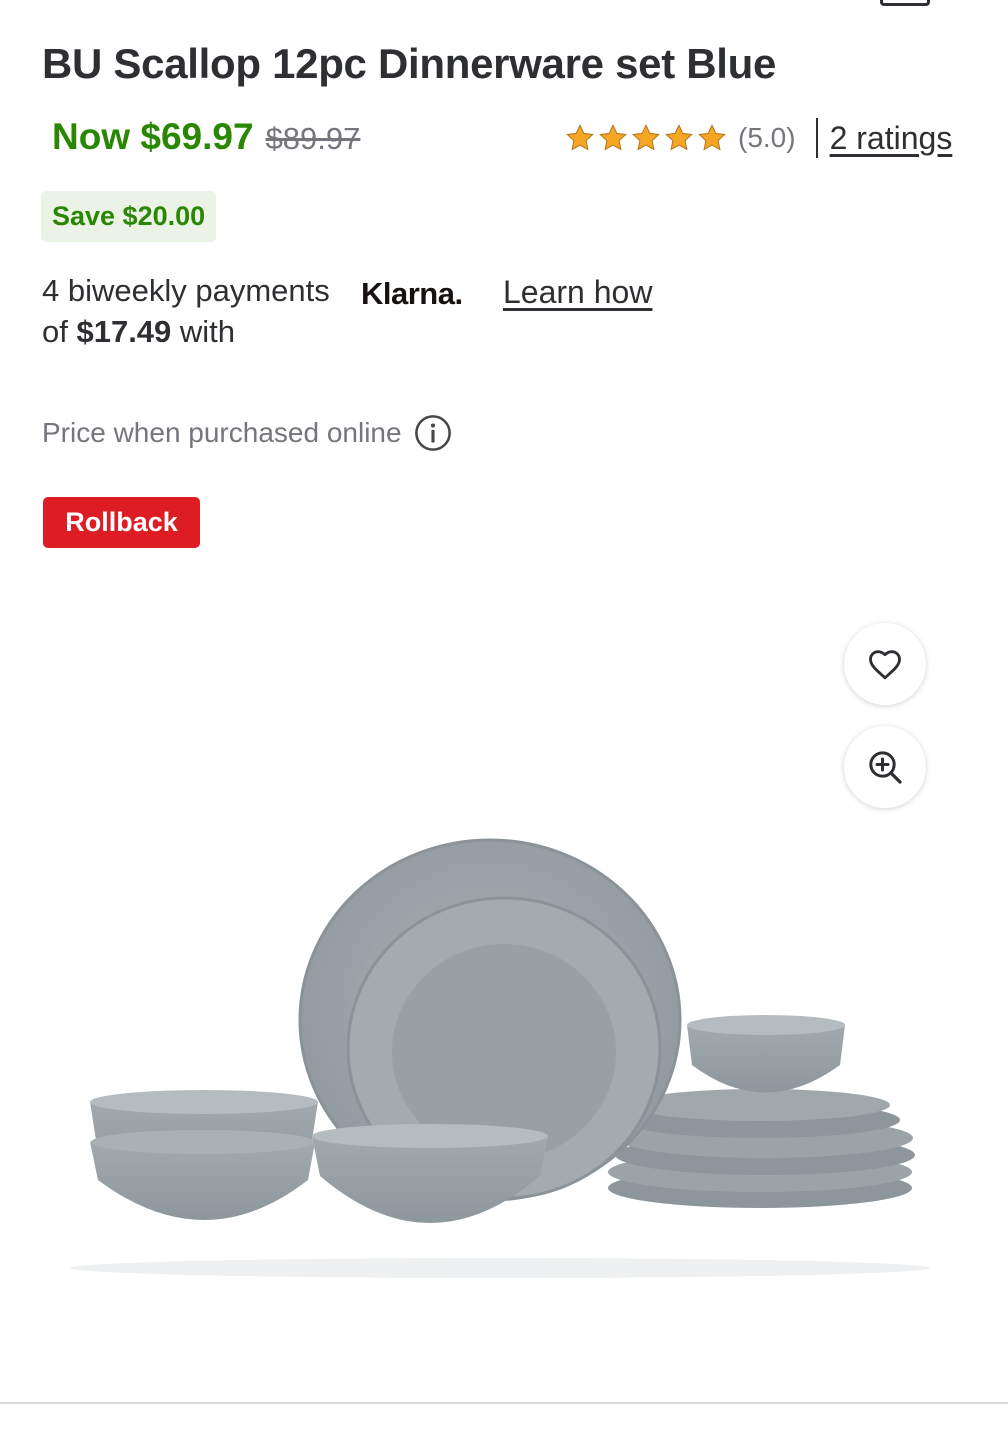 The width and height of the screenshot is (1008, 1440). Describe the element at coordinates (905, 3) in the screenshot. I see `top-toolbar-icon` at that location.